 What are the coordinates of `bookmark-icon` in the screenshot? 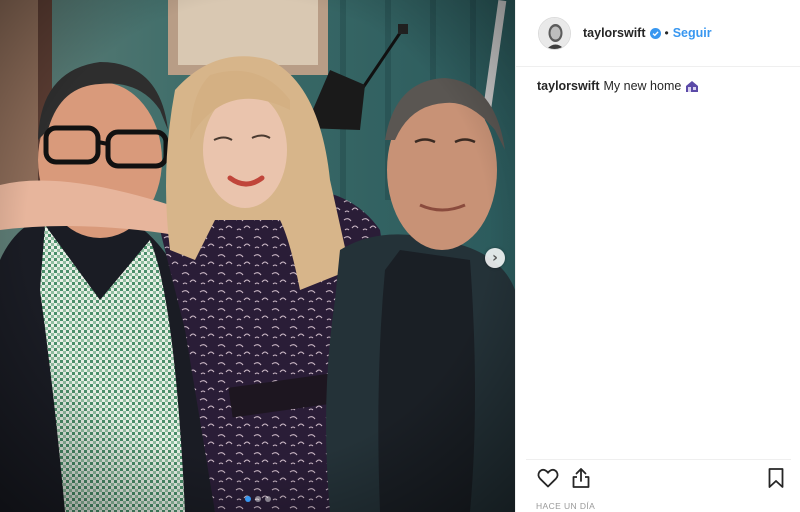 It's located at (776, 478).